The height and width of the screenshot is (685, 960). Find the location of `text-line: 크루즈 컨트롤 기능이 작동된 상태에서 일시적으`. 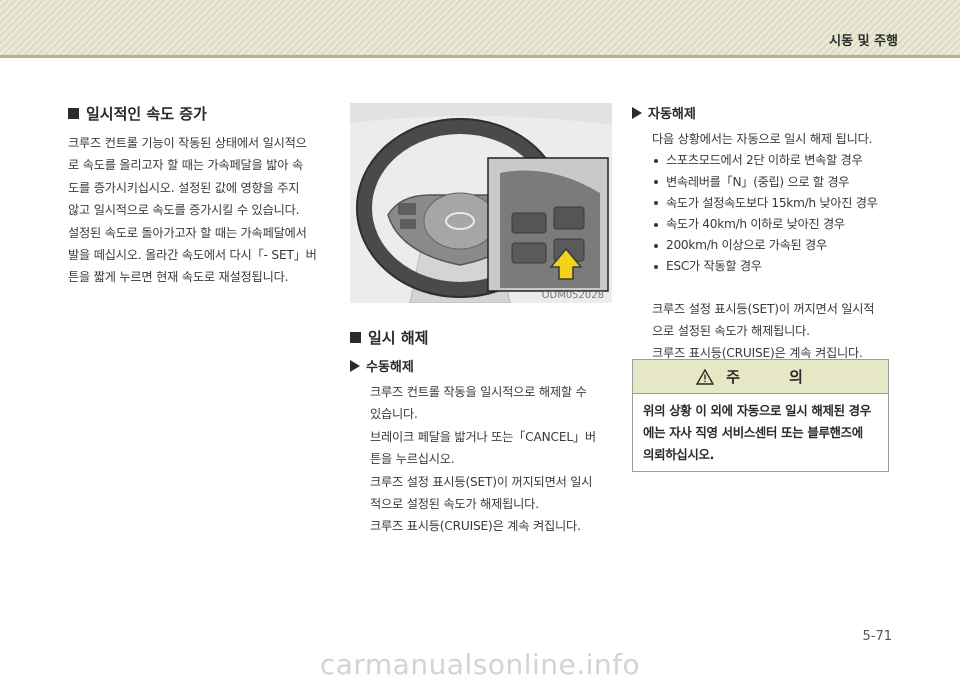

text-line: 크루즈 컨트롤 기능이 작동된 상태에서 일시적으 is located at coordinates (187, 143).